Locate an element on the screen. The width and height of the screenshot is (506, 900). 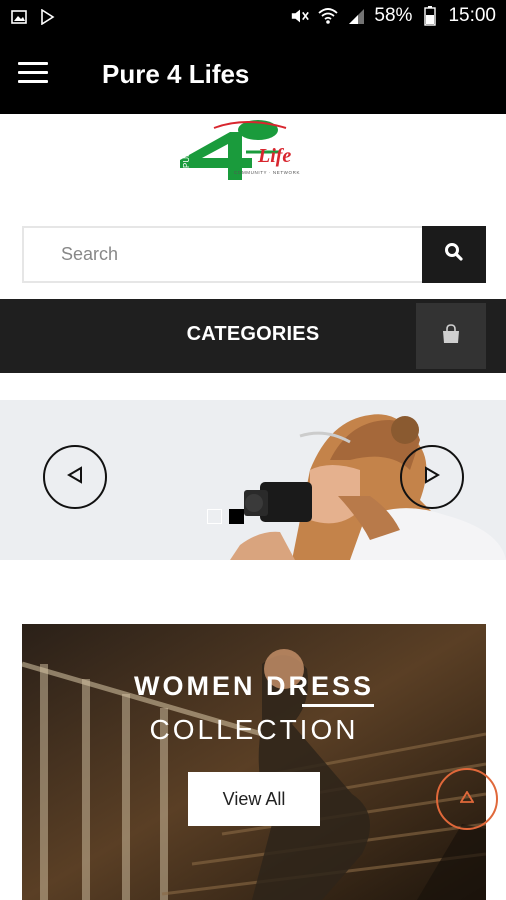
svg-text: COMMUNITY · NETWORK is located at coordinates (267, 172).